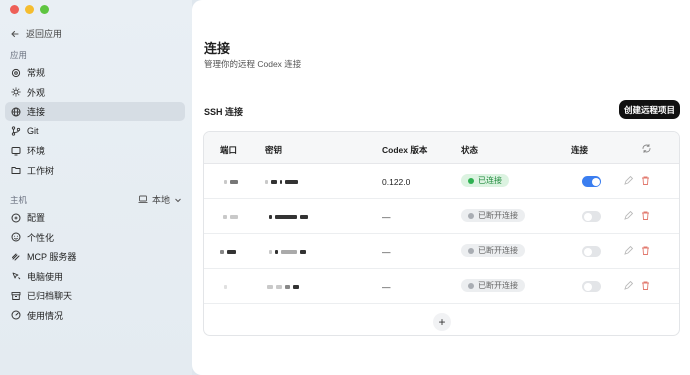  I want to click on sidebar-item-usage: 使用情况, so click(95, 315).